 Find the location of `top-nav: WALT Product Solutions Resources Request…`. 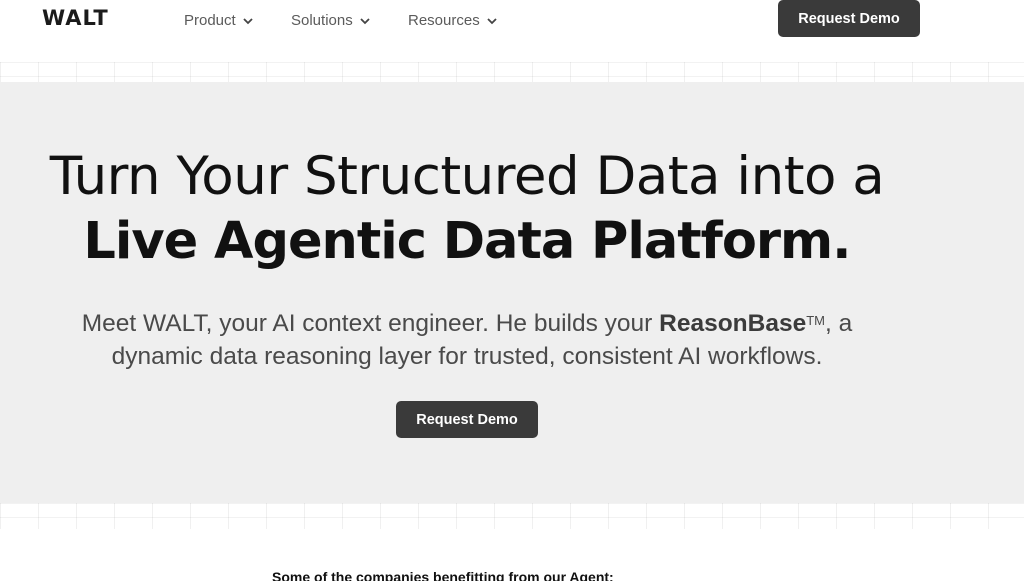

top-nav: WALT Product Solutions Resources Request… is located at coordinates (512, 25).